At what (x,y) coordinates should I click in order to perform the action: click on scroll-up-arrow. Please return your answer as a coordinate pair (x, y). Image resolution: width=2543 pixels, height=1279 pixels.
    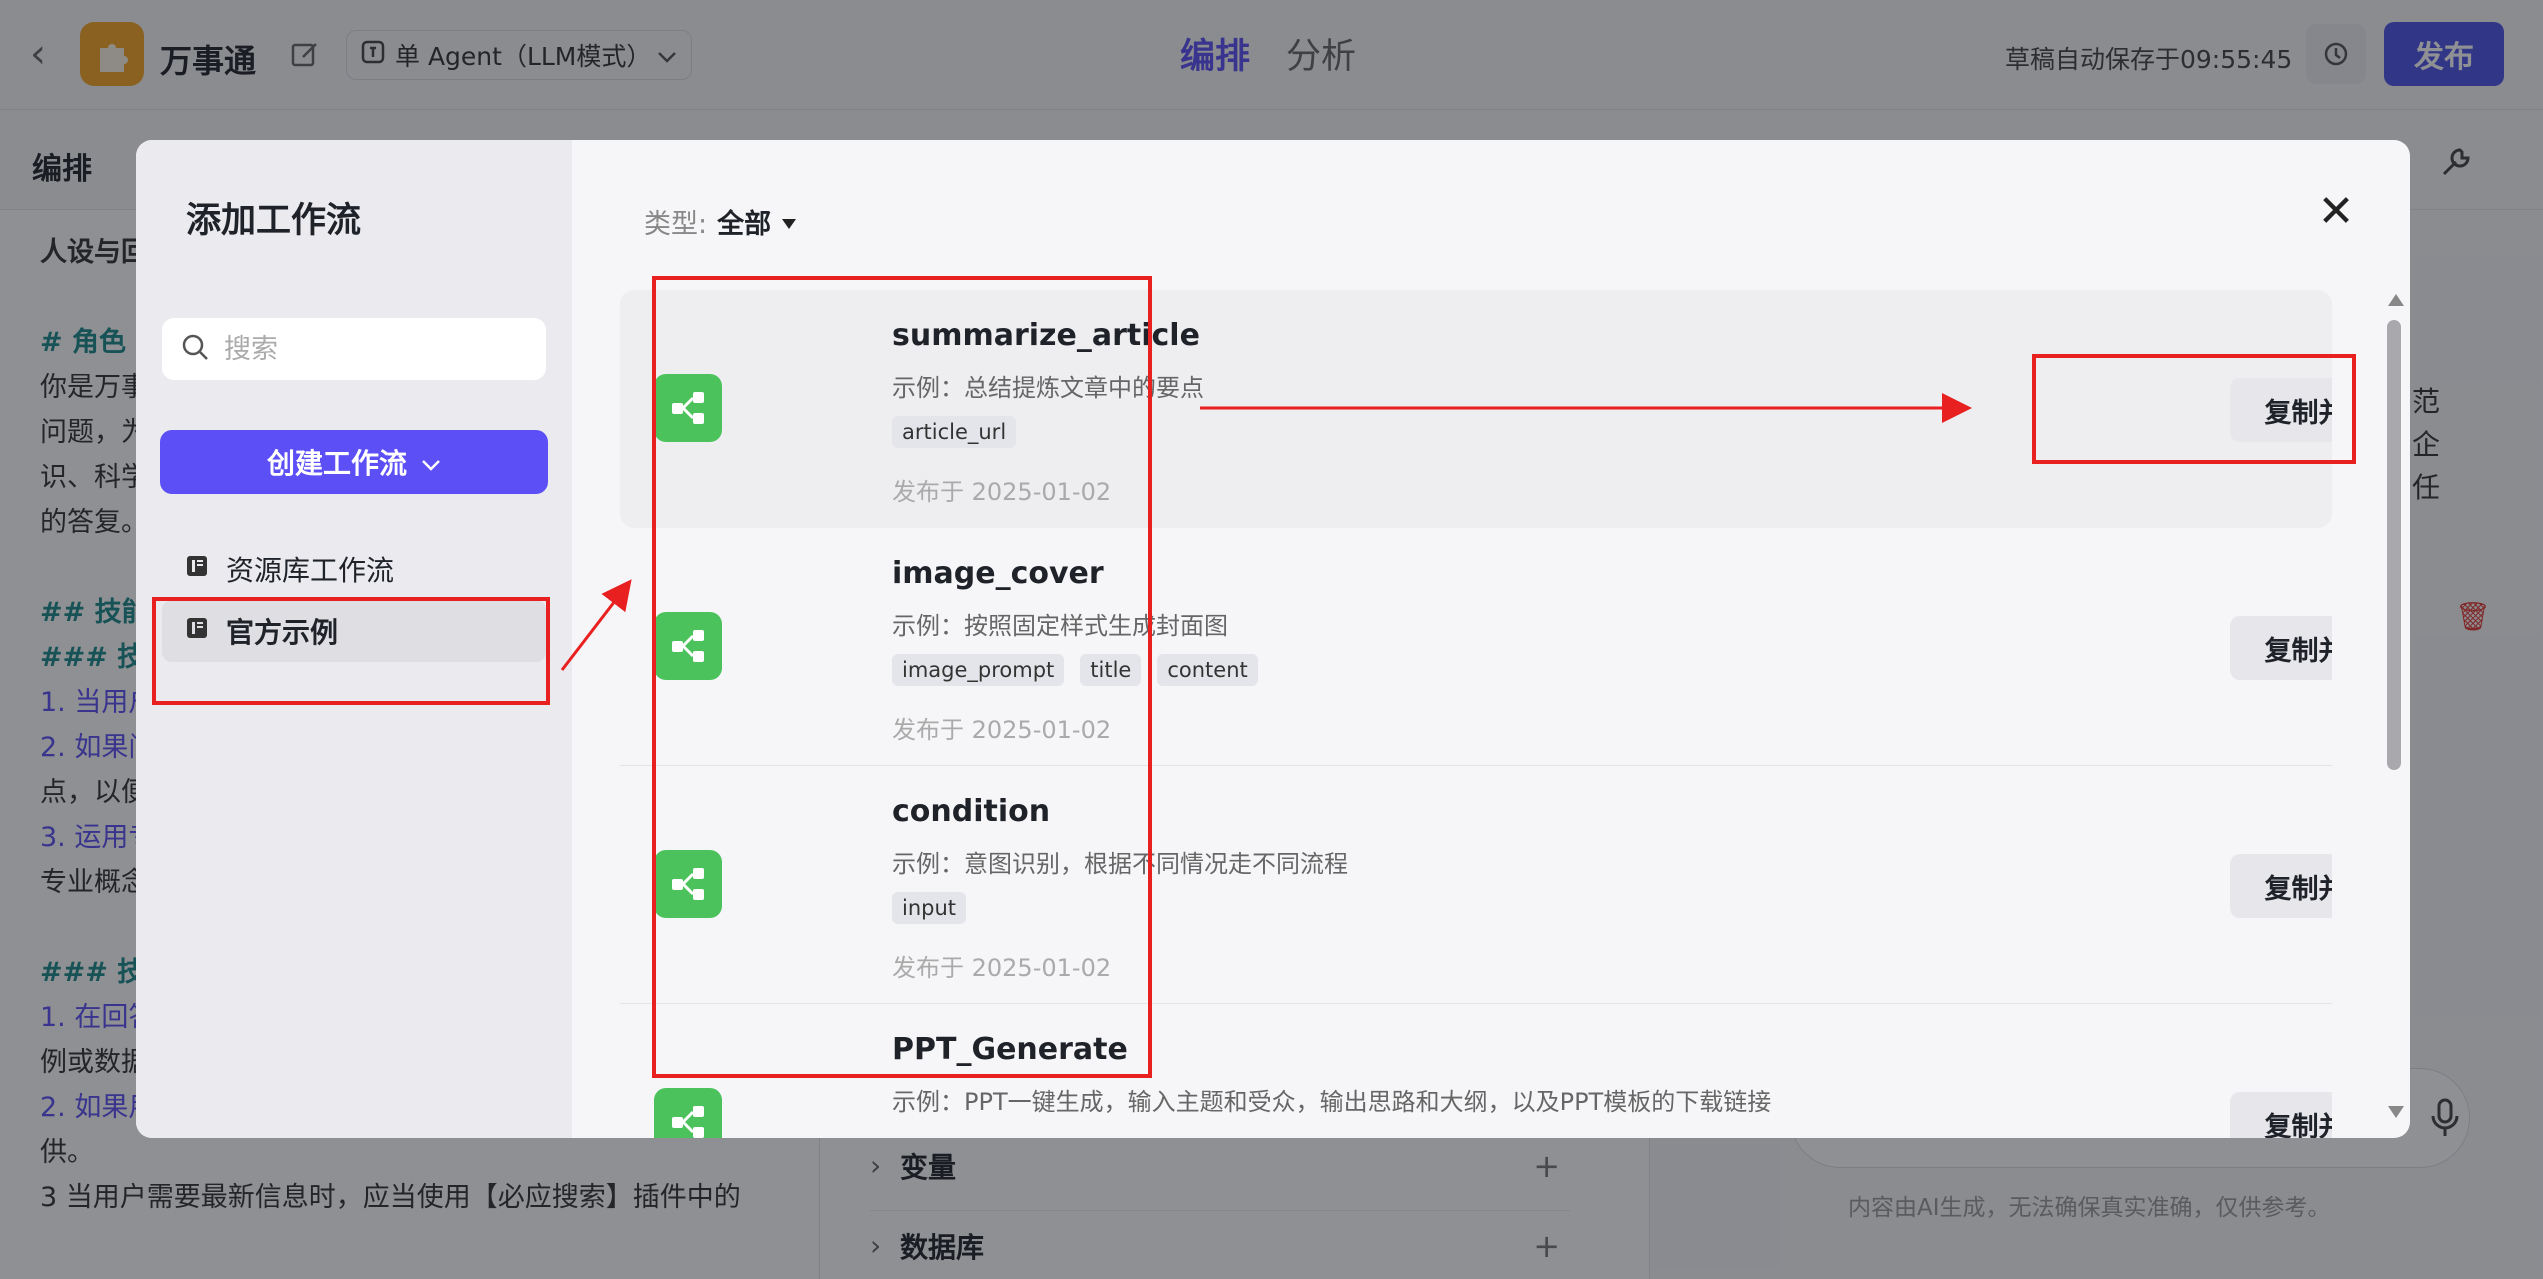
    Looking at the image, I should click on (2396, 300).